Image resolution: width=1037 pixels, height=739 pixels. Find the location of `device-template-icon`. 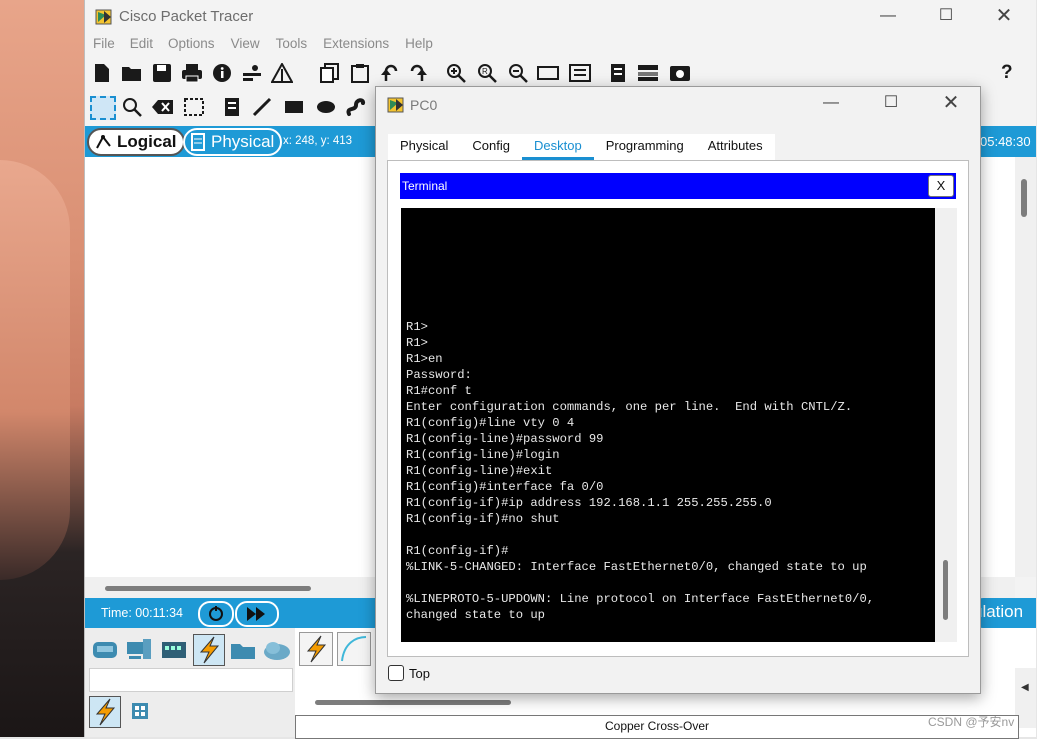

device-template-icon is located at coordinates (618, 73).